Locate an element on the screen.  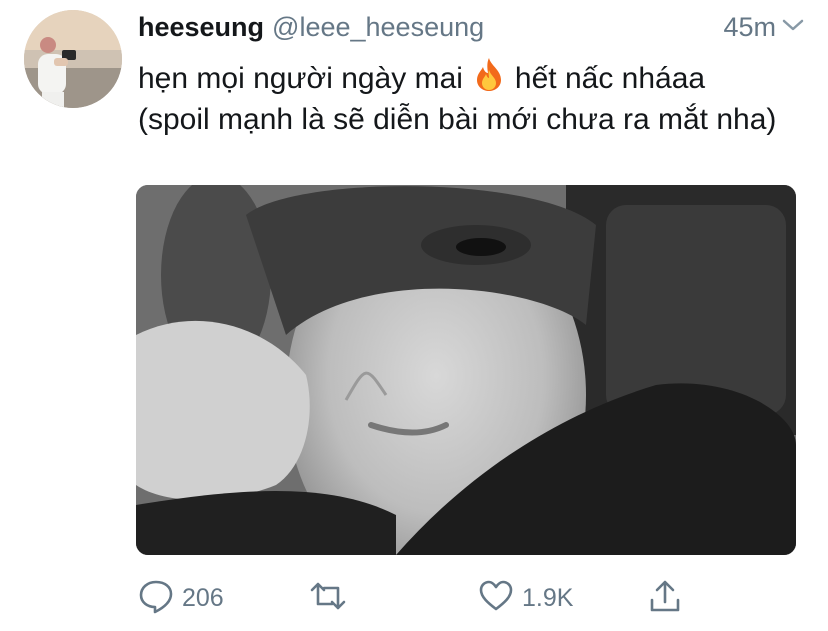
like-button: 1.9K is located at coordinates (525, 598).